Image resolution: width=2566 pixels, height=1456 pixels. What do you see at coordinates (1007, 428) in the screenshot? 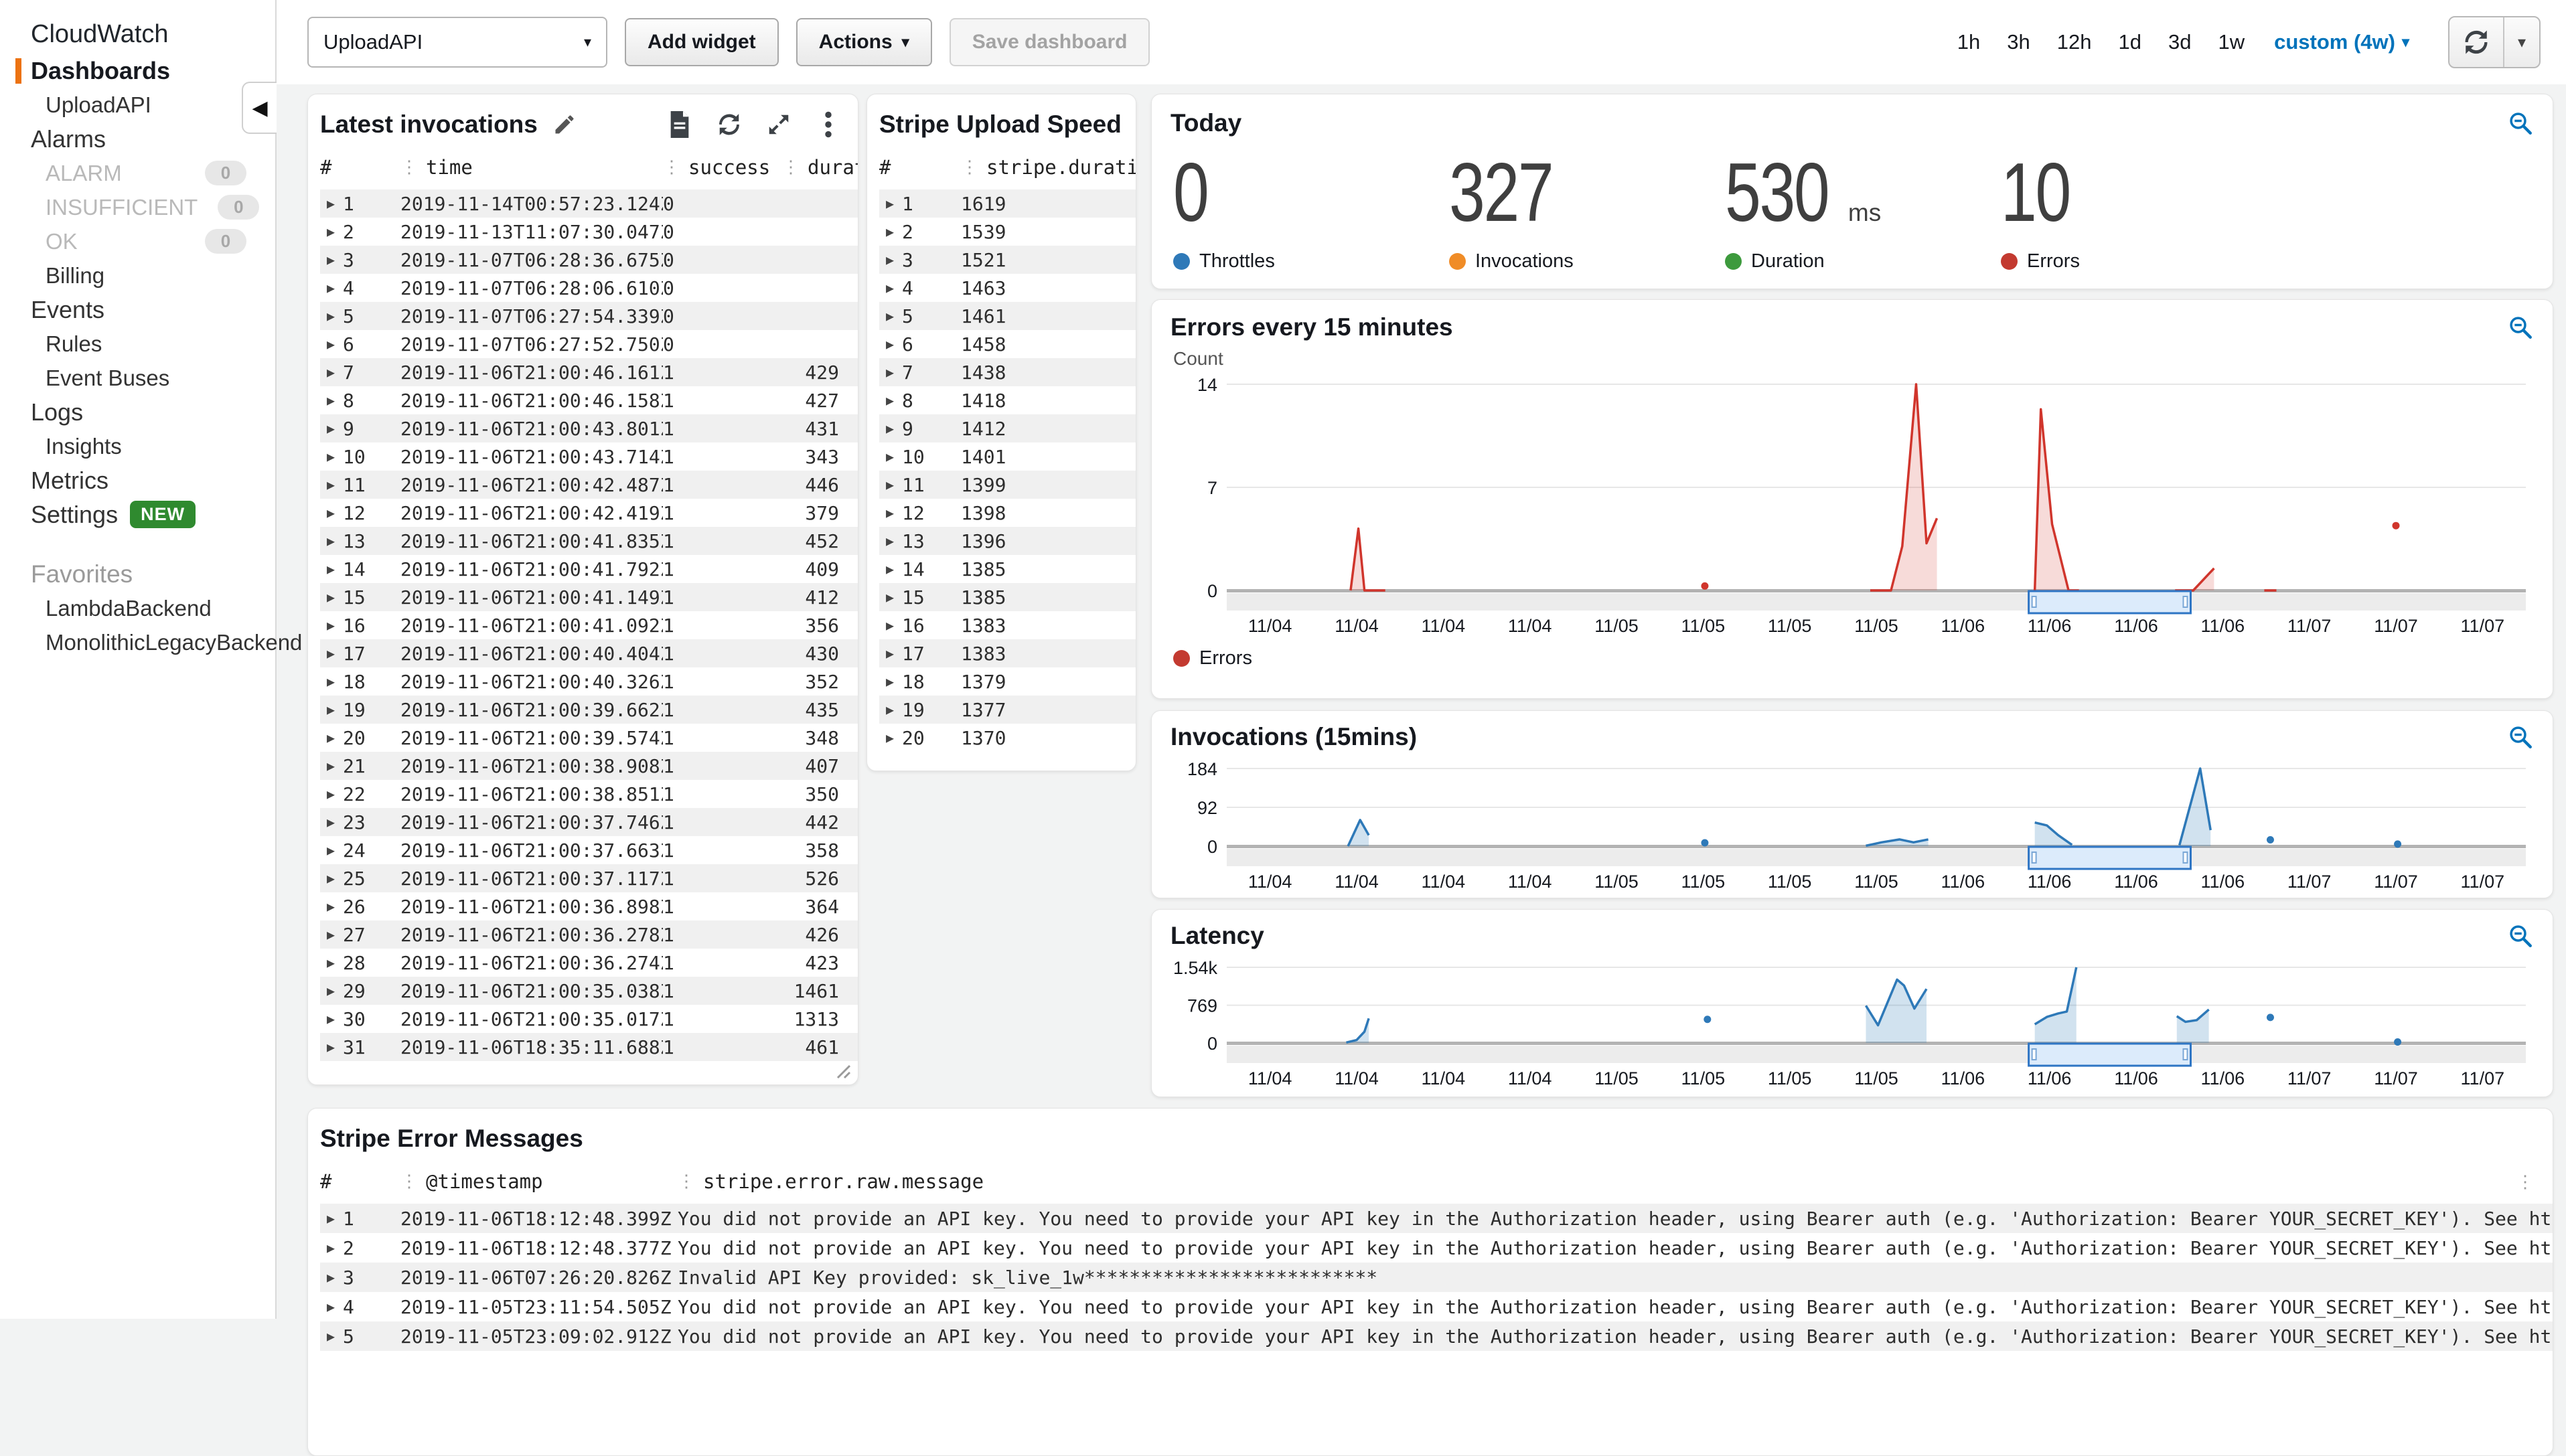
I see `stripe-upload-row: ▶ 9 1412` at bounding box center [1007, 428].